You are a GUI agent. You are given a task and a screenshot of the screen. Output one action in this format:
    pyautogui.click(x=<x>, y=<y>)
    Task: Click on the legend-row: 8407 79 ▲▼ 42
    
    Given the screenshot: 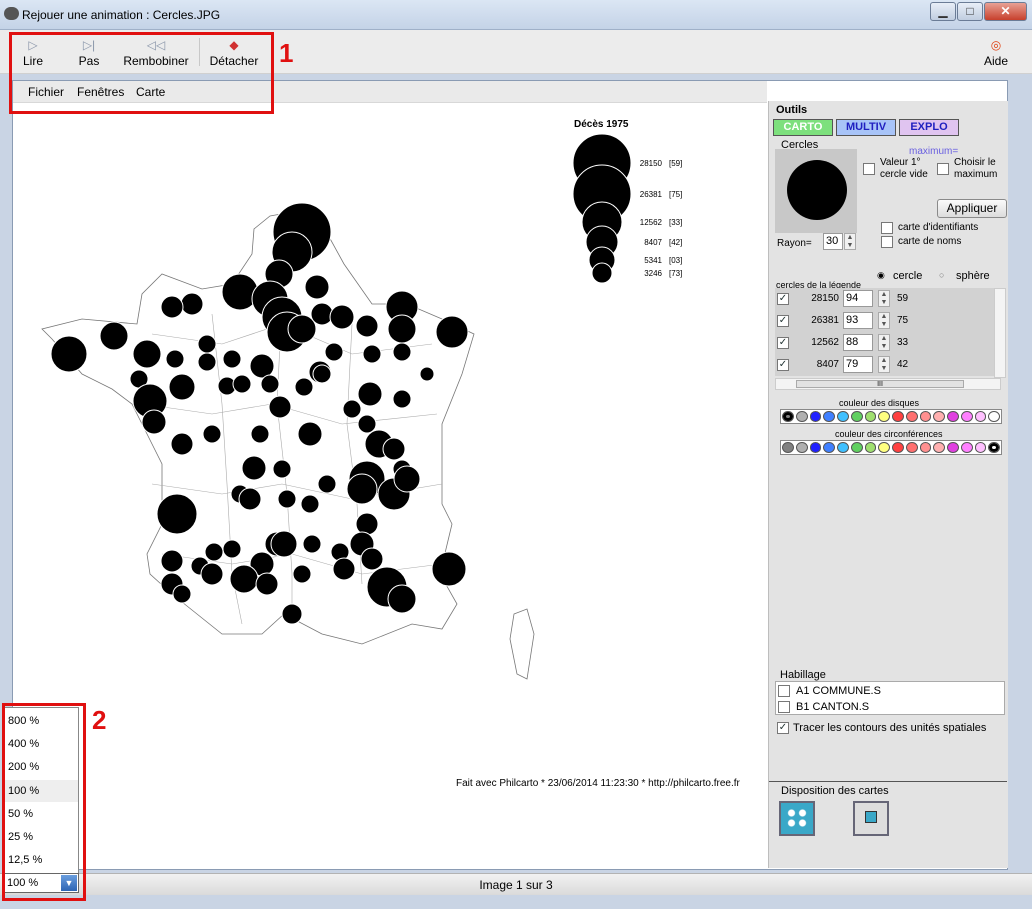 What is the action you would take?
    pyautogui.click(x=887, y=365)
    